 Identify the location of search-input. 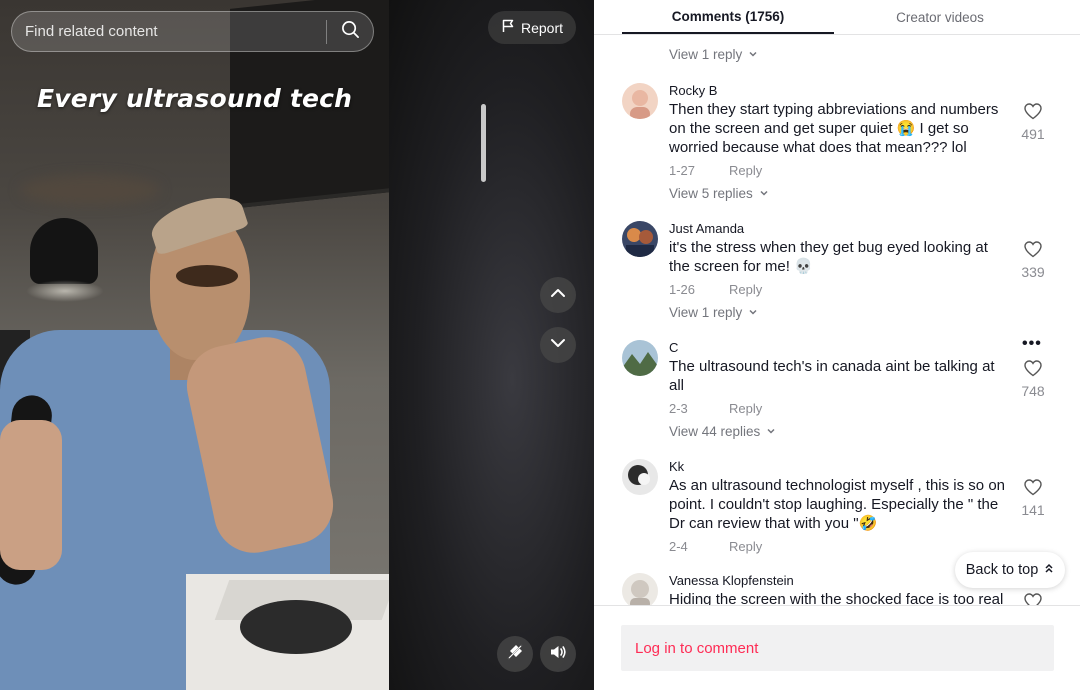
(169, 31).